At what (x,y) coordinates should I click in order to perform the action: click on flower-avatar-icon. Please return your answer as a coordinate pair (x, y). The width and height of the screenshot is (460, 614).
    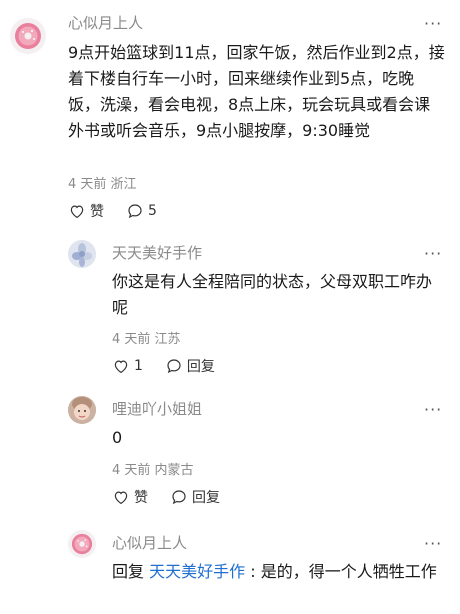
    Looking at the image, I should click on (82, 254).